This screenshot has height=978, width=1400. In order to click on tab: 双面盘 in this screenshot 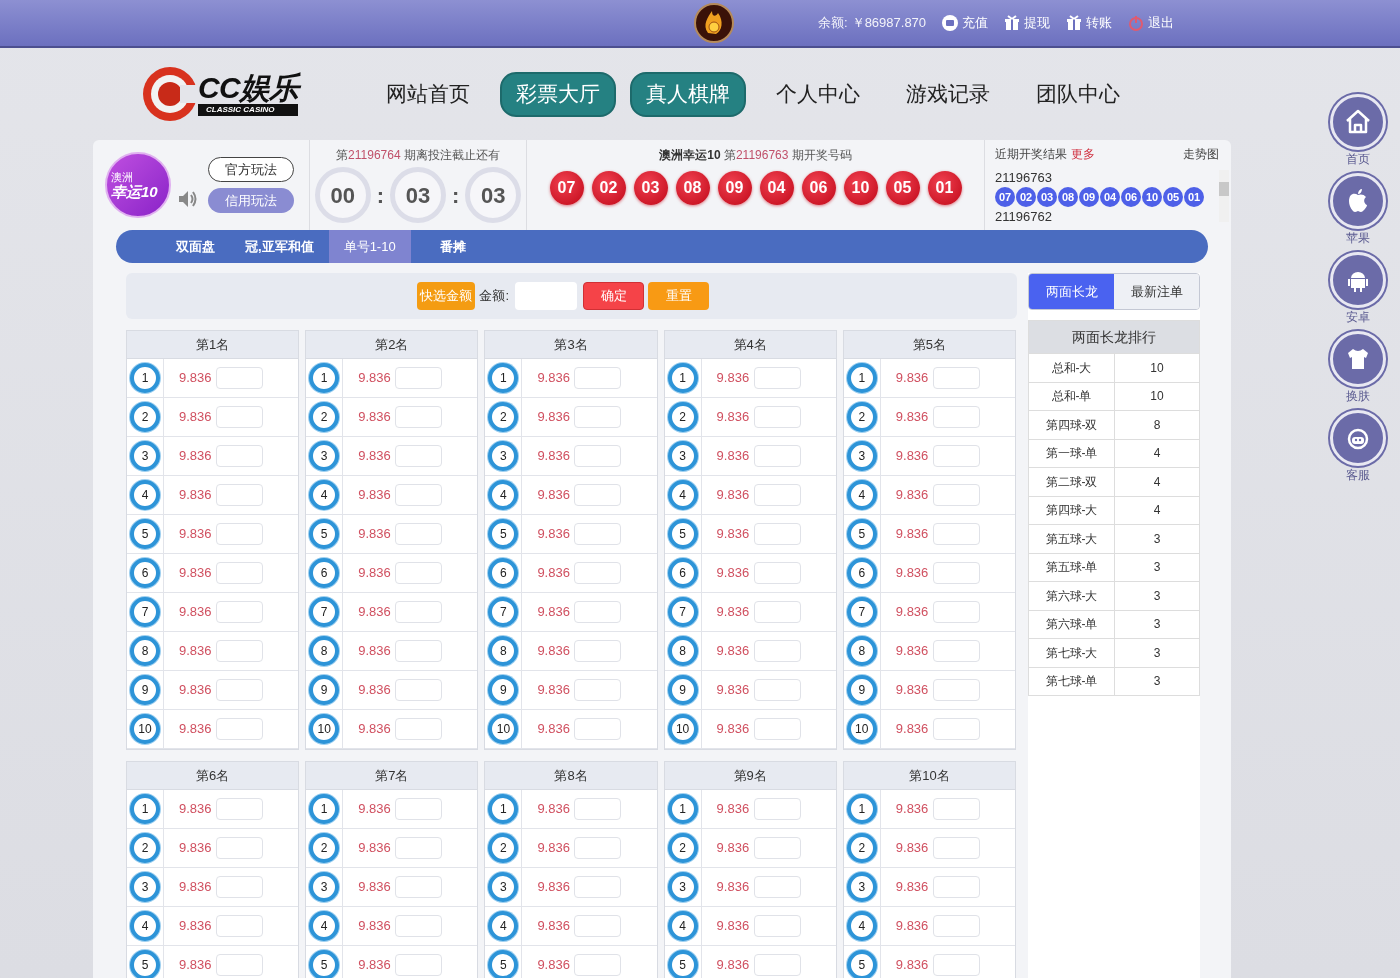, I will do `click(195, 246)`.